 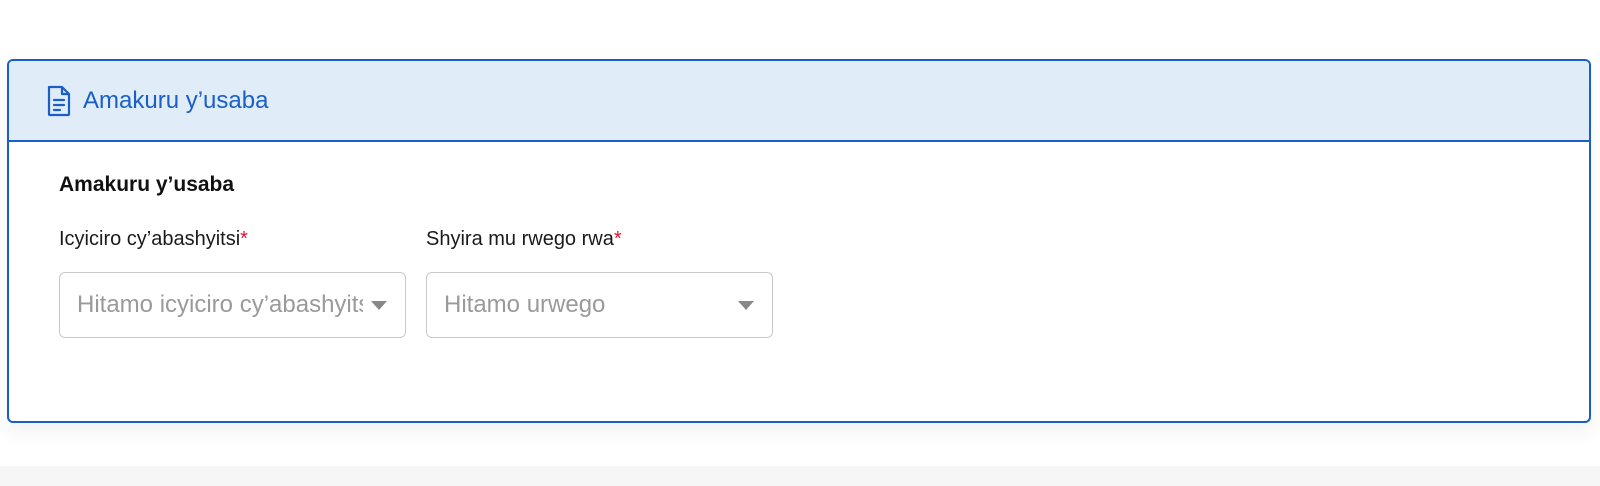 What do you see at coordinates (800, 476) in the screenshot?
I see `page-bottom-band` at bounding box center [800, 476].